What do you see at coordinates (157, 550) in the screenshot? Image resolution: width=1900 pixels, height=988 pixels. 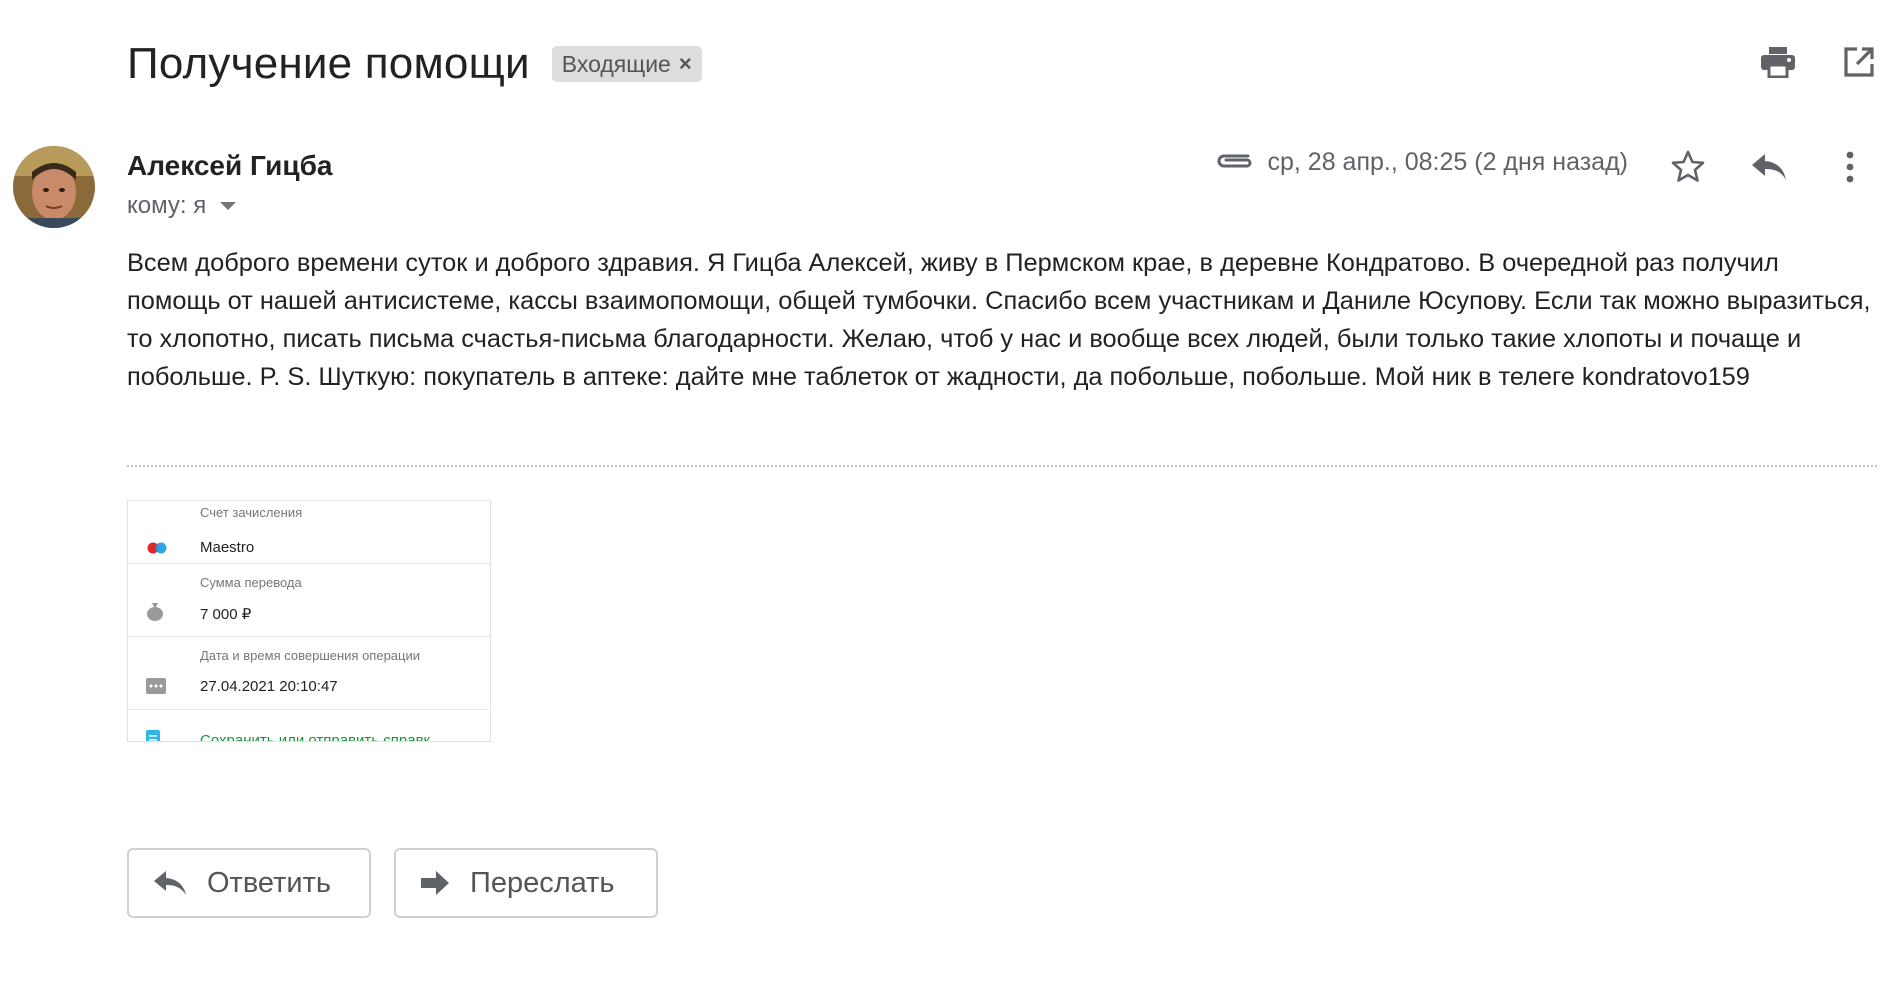 I see `maestro-icon` at bounding box center [157, 550].